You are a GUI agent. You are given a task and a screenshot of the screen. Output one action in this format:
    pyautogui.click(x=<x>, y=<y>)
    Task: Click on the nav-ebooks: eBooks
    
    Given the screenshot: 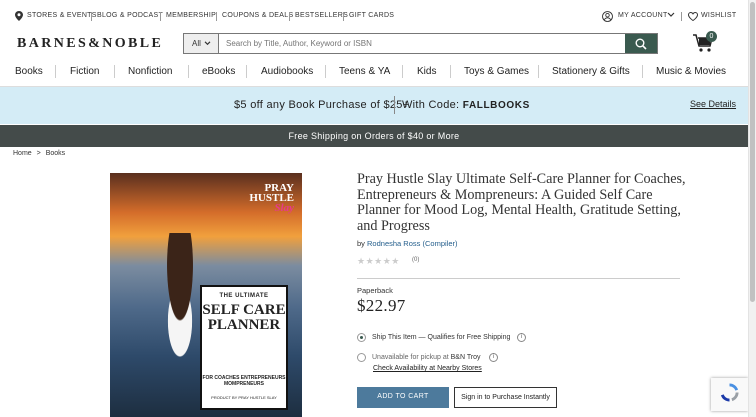 What is the action you would take?
    pyautogui.click(x=218, y=71)
    